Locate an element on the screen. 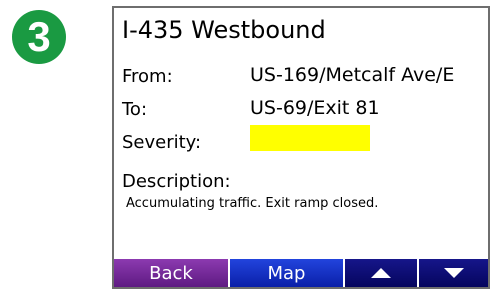 The image size is (492, 293). from-value: US-169/Metcalf Ave/E is located at coordinates (352, 75).